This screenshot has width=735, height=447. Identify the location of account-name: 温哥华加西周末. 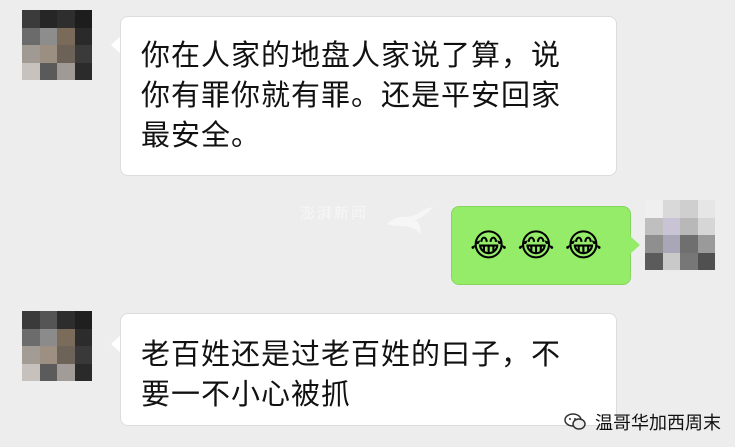
(658, 423).